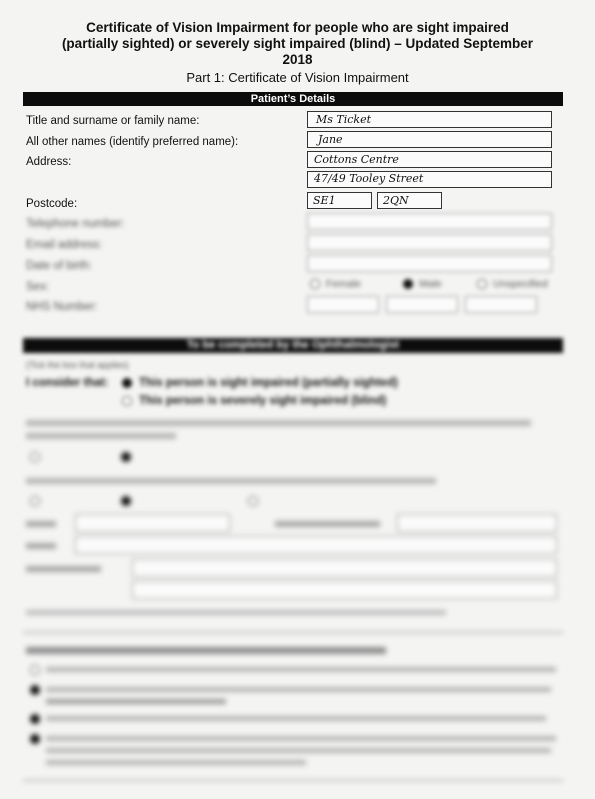 Image resolution: width=595 pixels, height=799 pixels. I want to click on telephone-field, so click(429, 221).